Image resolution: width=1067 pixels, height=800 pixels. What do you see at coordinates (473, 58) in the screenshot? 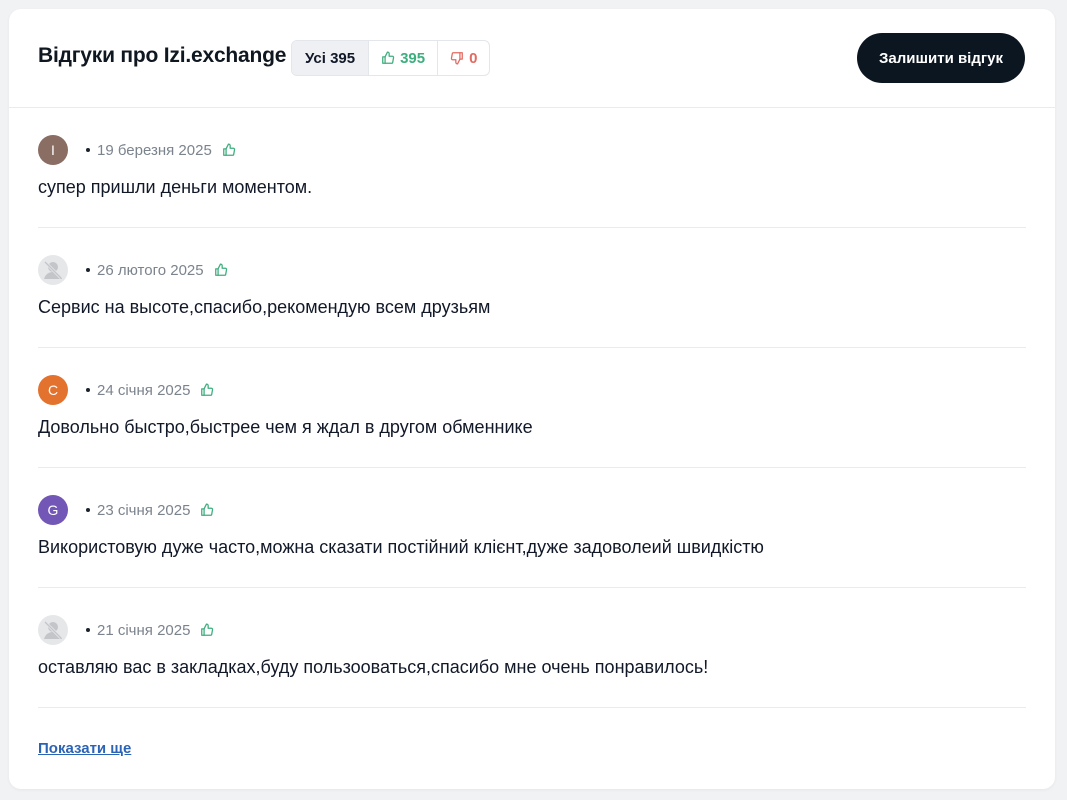
I see `negative-count: 0` at bounding box center [473, 58].